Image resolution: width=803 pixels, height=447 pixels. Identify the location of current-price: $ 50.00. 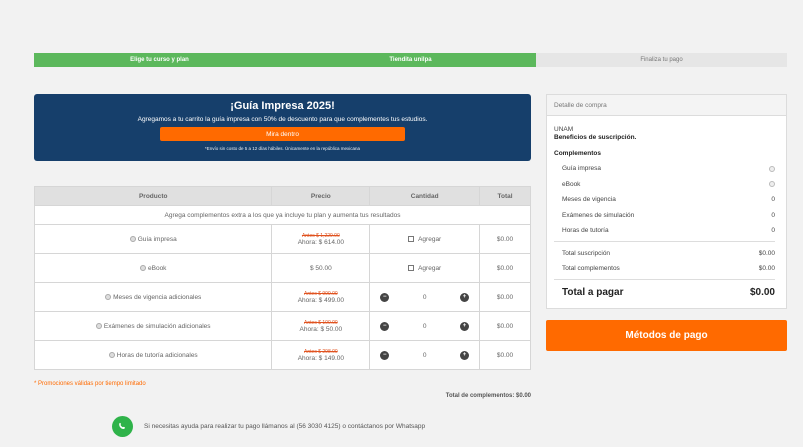
(321, 268).